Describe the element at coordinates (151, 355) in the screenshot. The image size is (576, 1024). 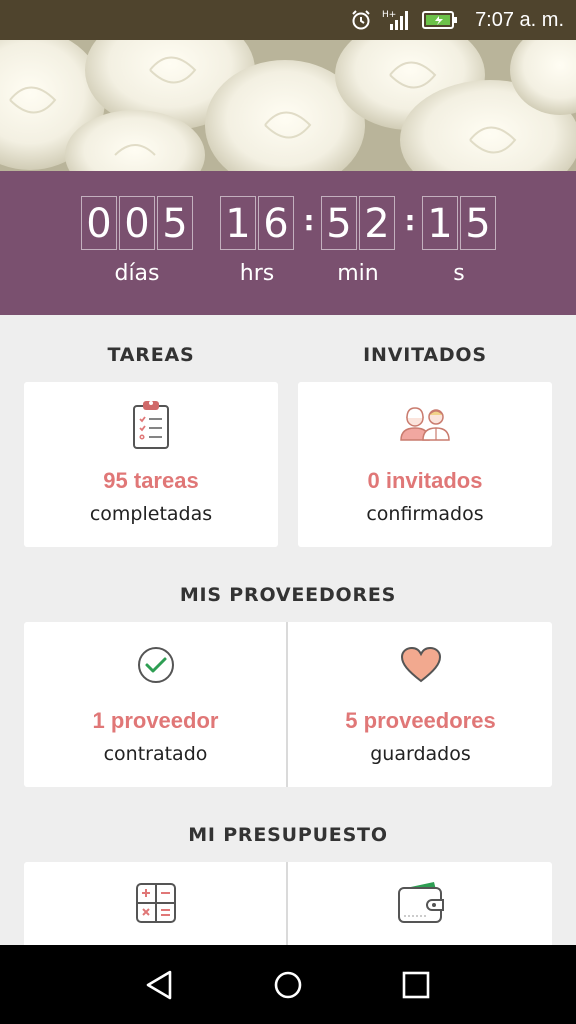
I see `tareas-title: TAREAS` at that location.